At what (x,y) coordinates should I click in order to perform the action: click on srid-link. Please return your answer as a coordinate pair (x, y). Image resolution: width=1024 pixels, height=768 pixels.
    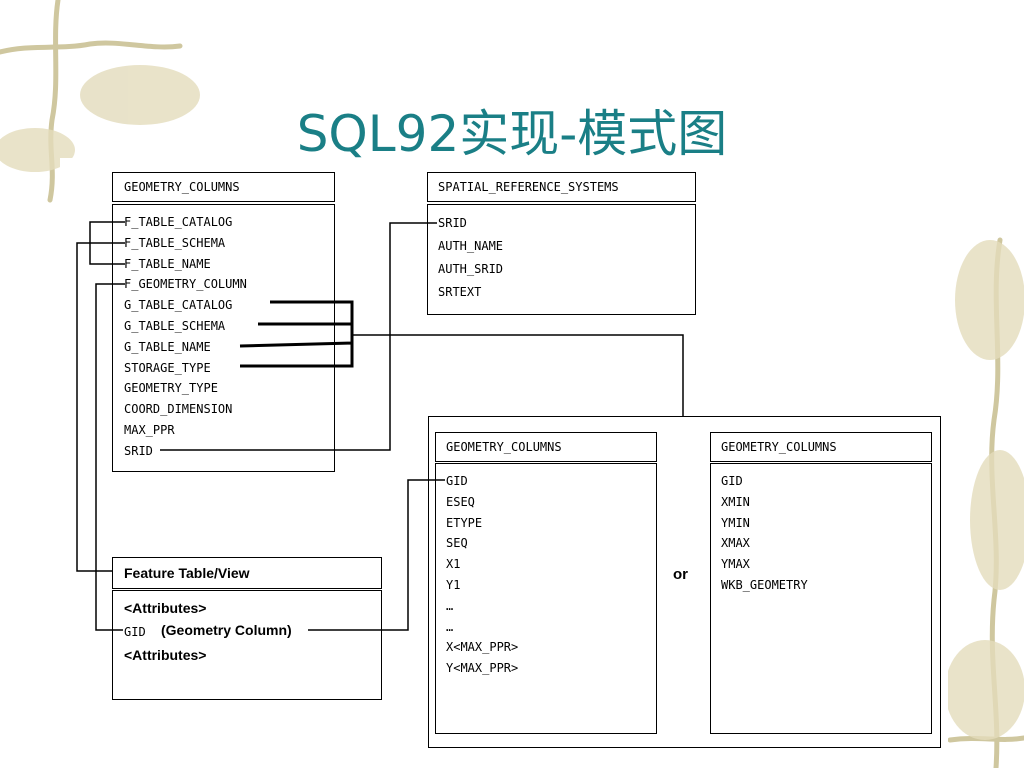
    Looking at the image, I should click on (298, 336).